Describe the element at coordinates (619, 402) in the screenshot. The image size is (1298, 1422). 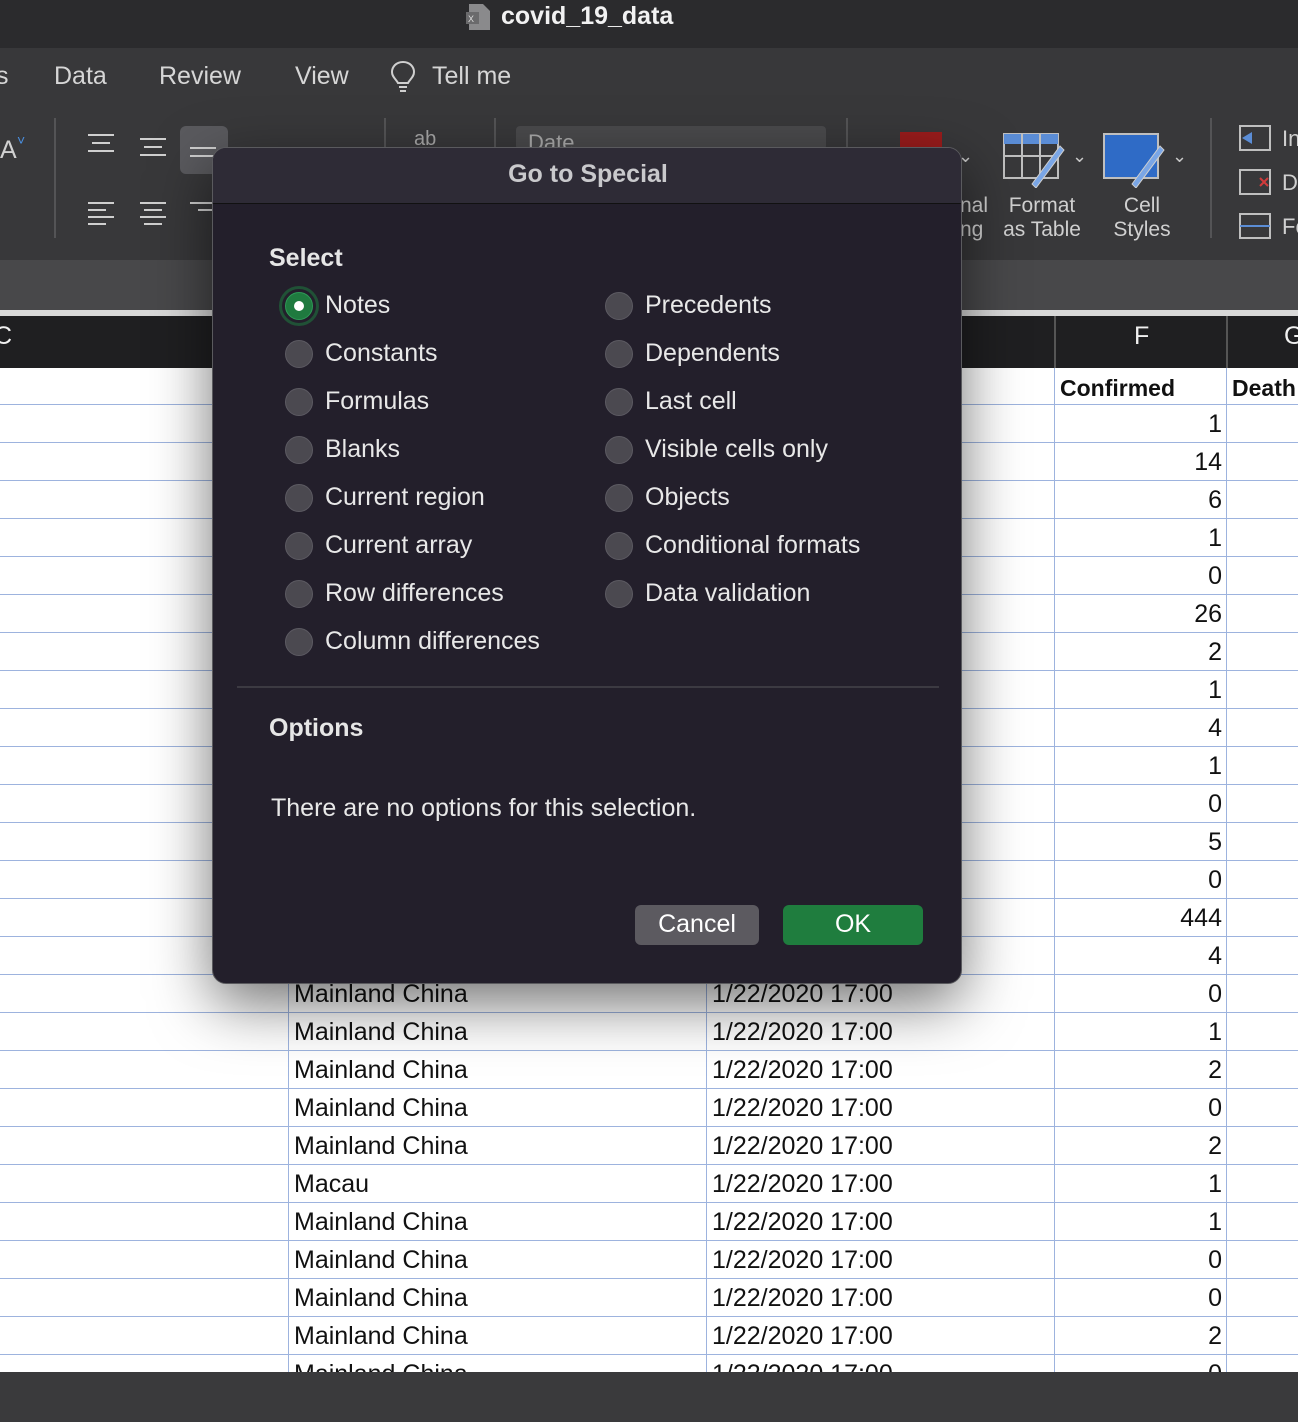
I see `radio-last-cell` at that location.